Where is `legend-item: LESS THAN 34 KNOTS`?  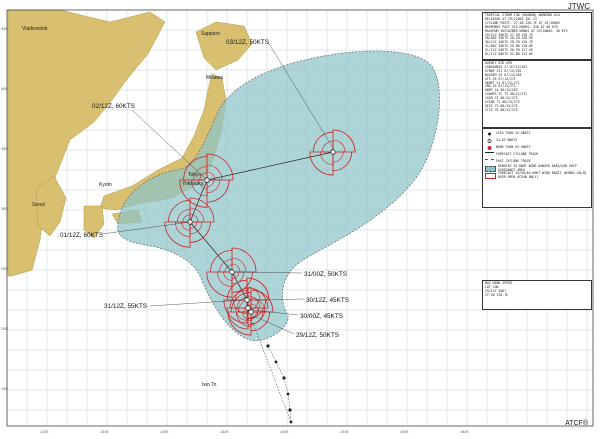 legend-item: LESS THAN 34 KNOTS is located at coordinates (537, 133).